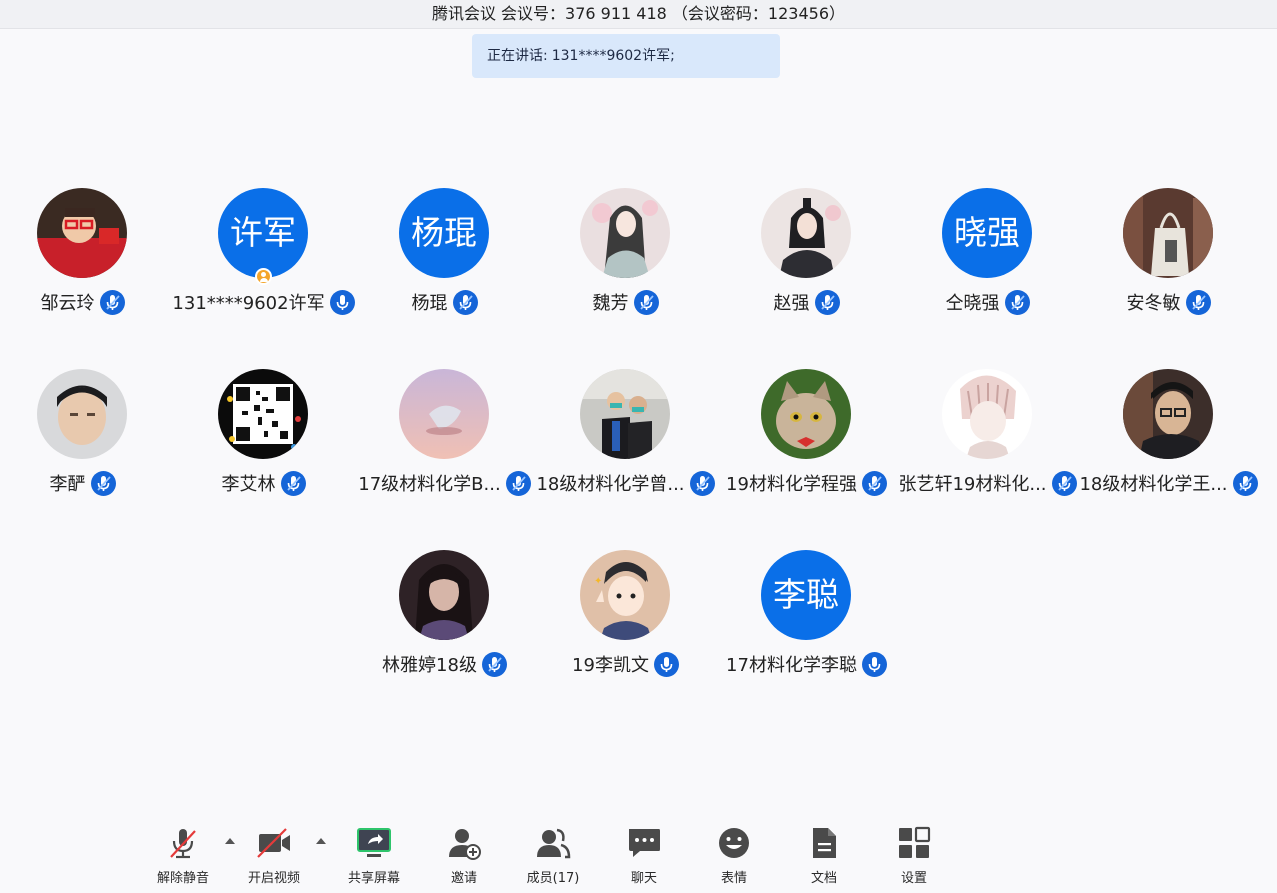 This screenshot has height=893, width=1277. I want to click on participant-label: 安冬敏, so click(1168, 302).